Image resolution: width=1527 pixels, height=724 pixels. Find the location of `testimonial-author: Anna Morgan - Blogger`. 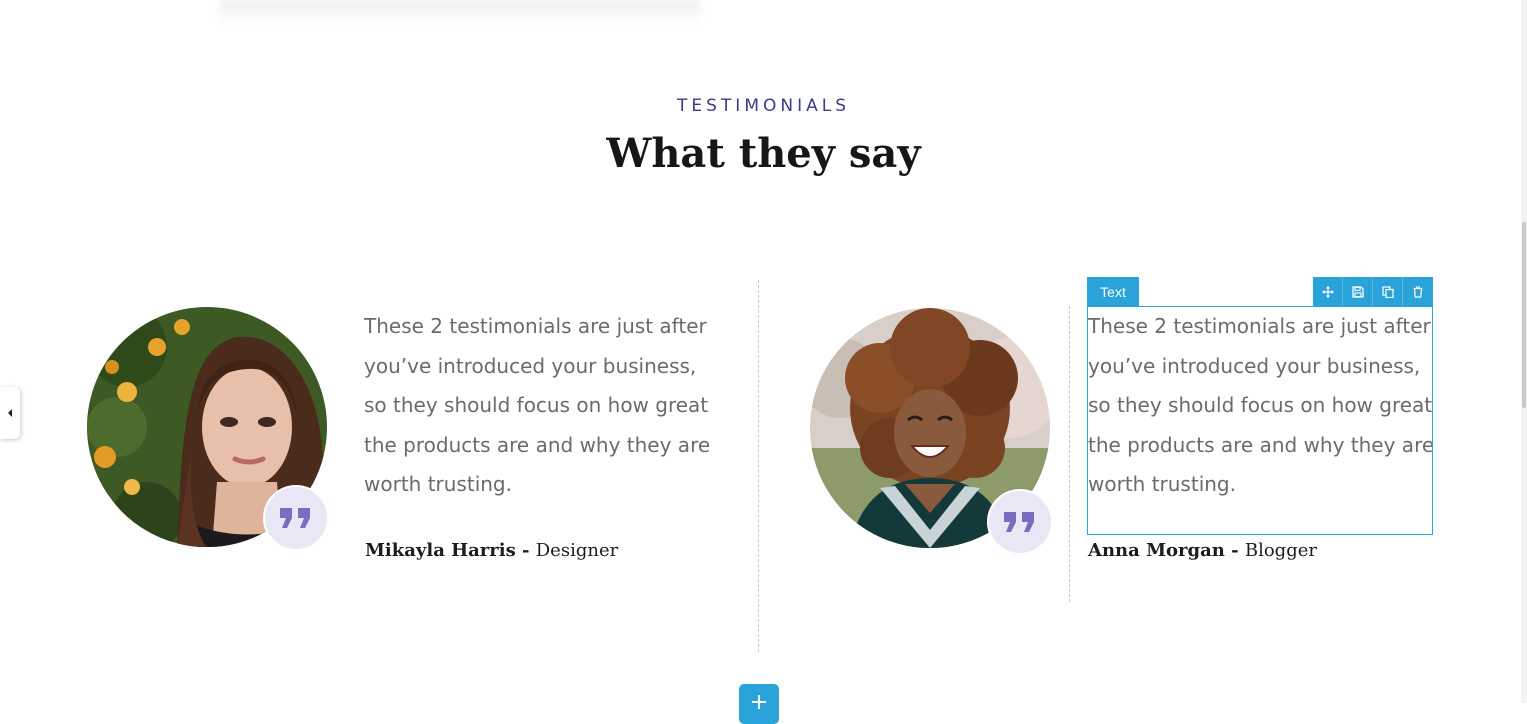

testimonial-author: Anna Morgan - Blogger is located at coordinates (1202, 550).